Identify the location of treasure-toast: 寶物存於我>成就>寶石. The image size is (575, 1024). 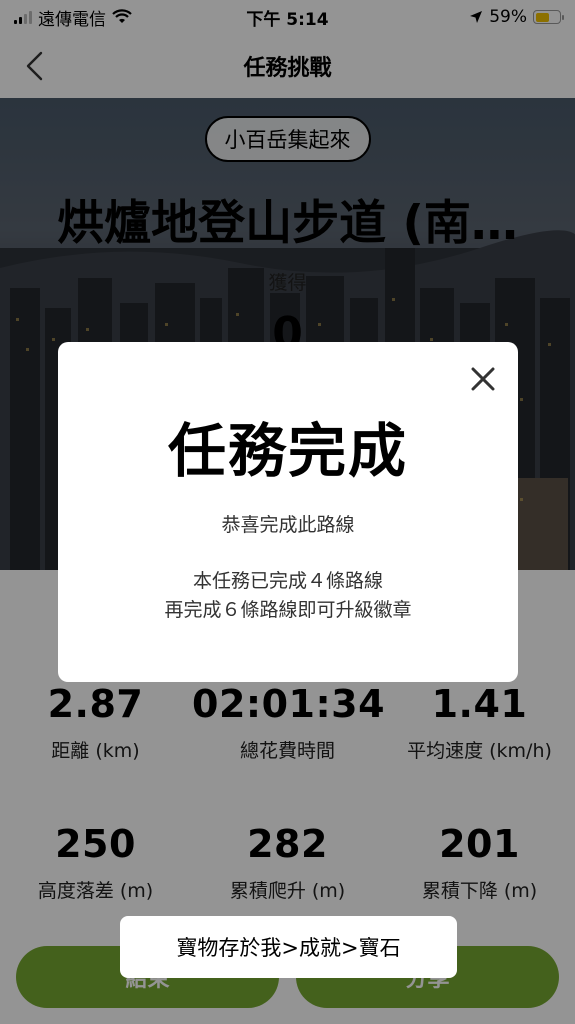
(288, 947).